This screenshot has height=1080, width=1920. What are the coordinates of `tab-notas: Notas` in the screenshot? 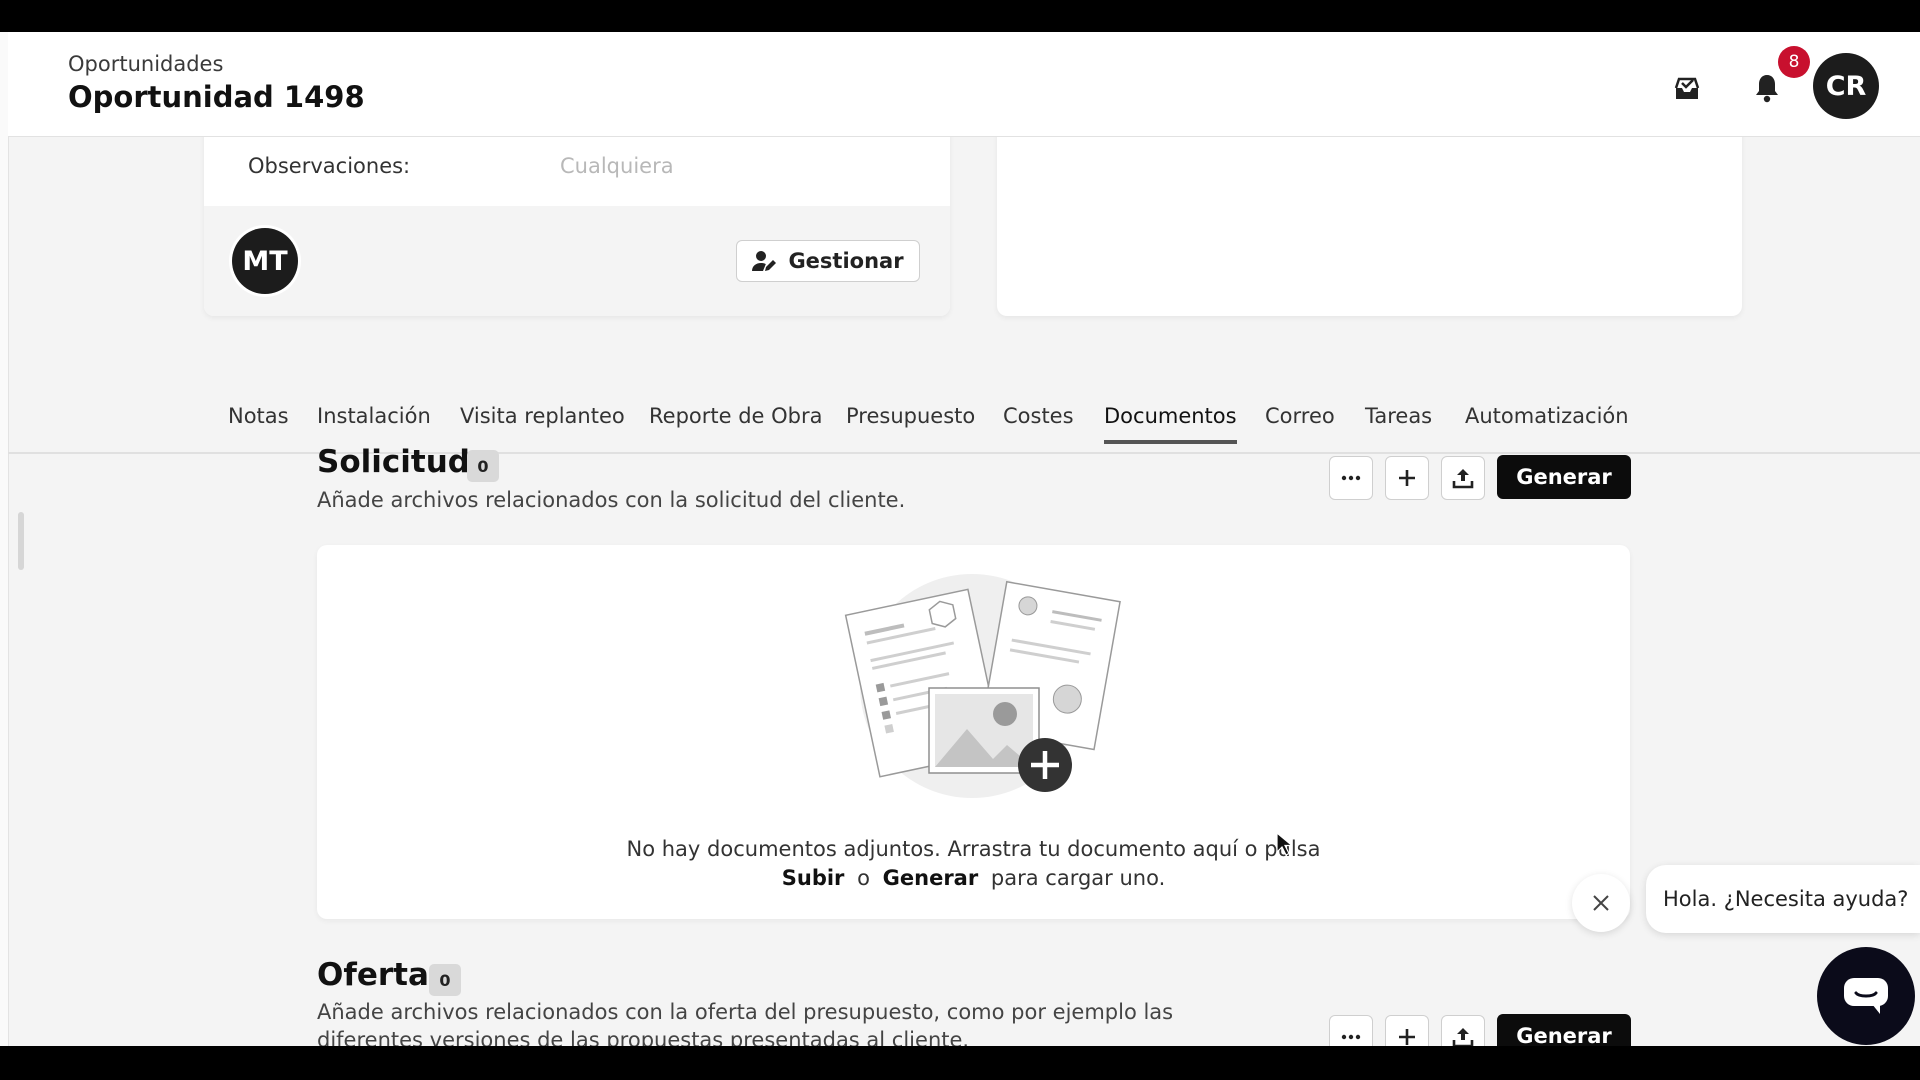 It's located at (258, 422).